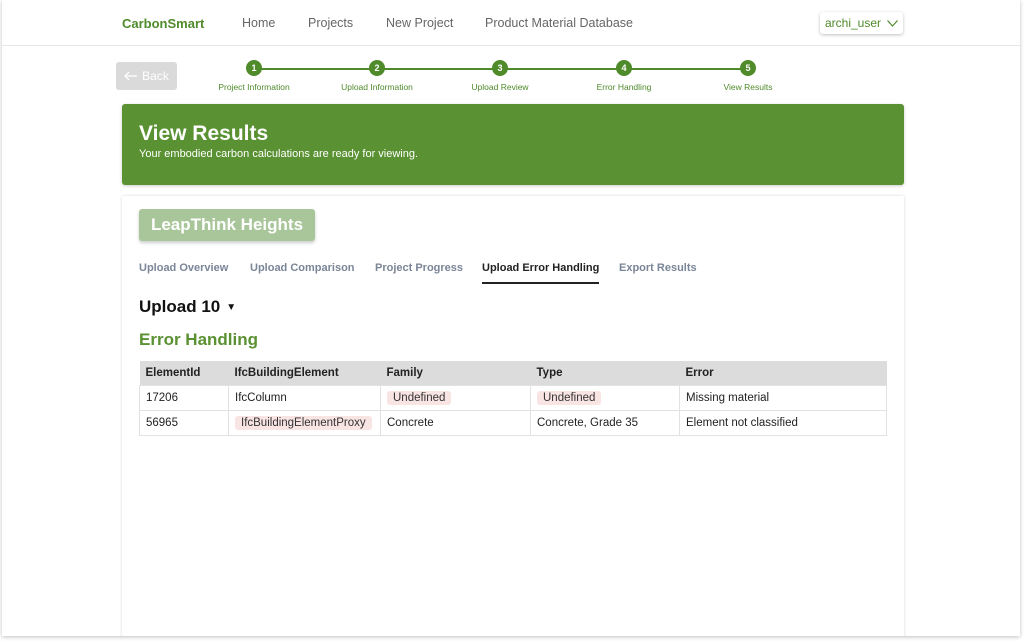 The height and width of the screenshot is (642, 1024). I want to click on page-title: View Results, so click(204, 133).